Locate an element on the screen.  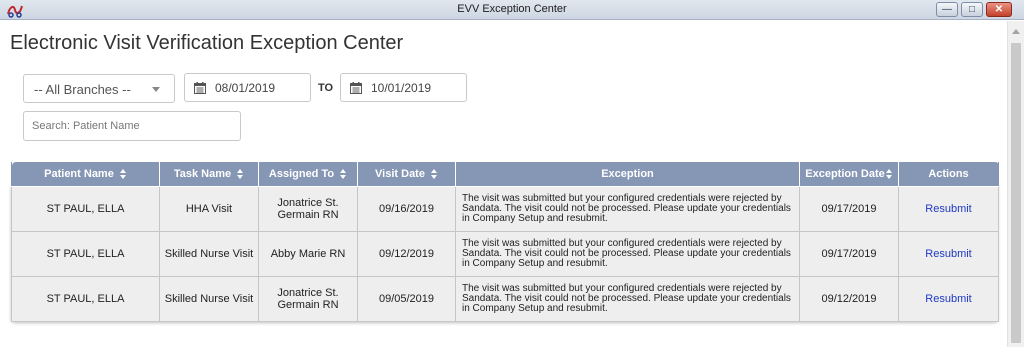
column-header-task-name: Task Name is located at coordinates (209, 174).